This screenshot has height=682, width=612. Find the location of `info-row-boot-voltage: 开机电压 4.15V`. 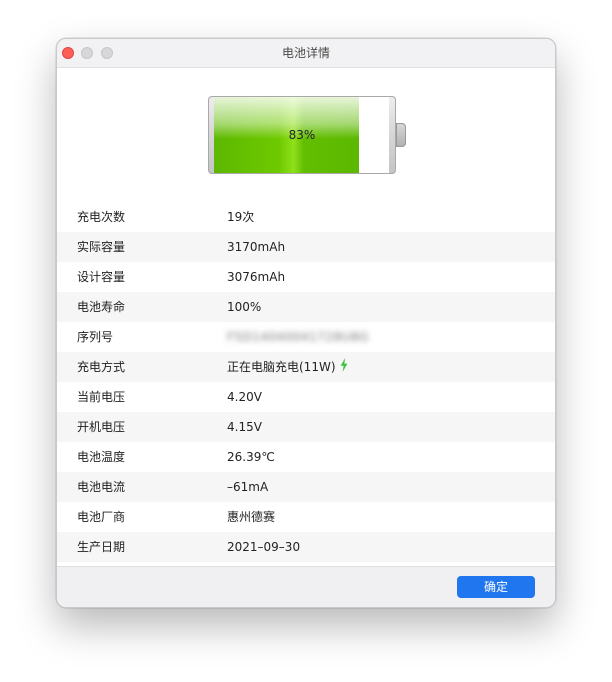

info-row-boot-voltage: 开机电压 4.15V is located at coordinates (306, 427).